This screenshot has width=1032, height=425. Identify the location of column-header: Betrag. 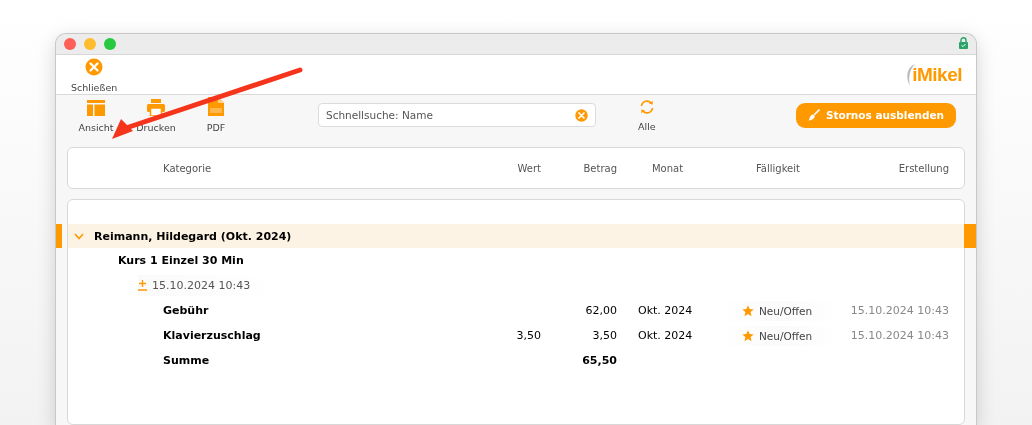
(579, 168).